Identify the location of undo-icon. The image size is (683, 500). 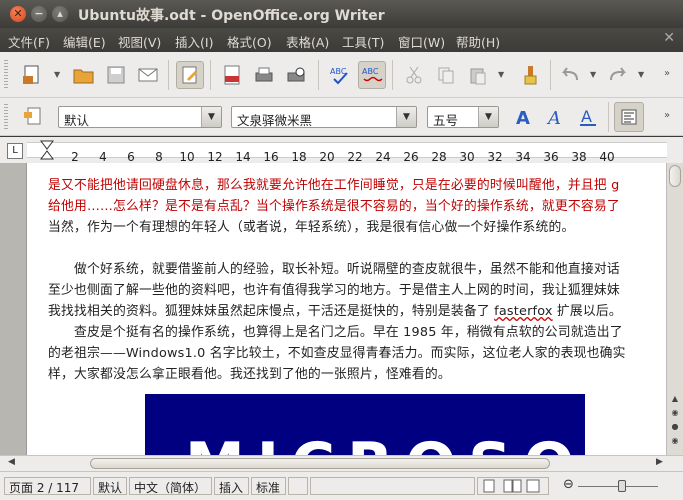
(570, 75).